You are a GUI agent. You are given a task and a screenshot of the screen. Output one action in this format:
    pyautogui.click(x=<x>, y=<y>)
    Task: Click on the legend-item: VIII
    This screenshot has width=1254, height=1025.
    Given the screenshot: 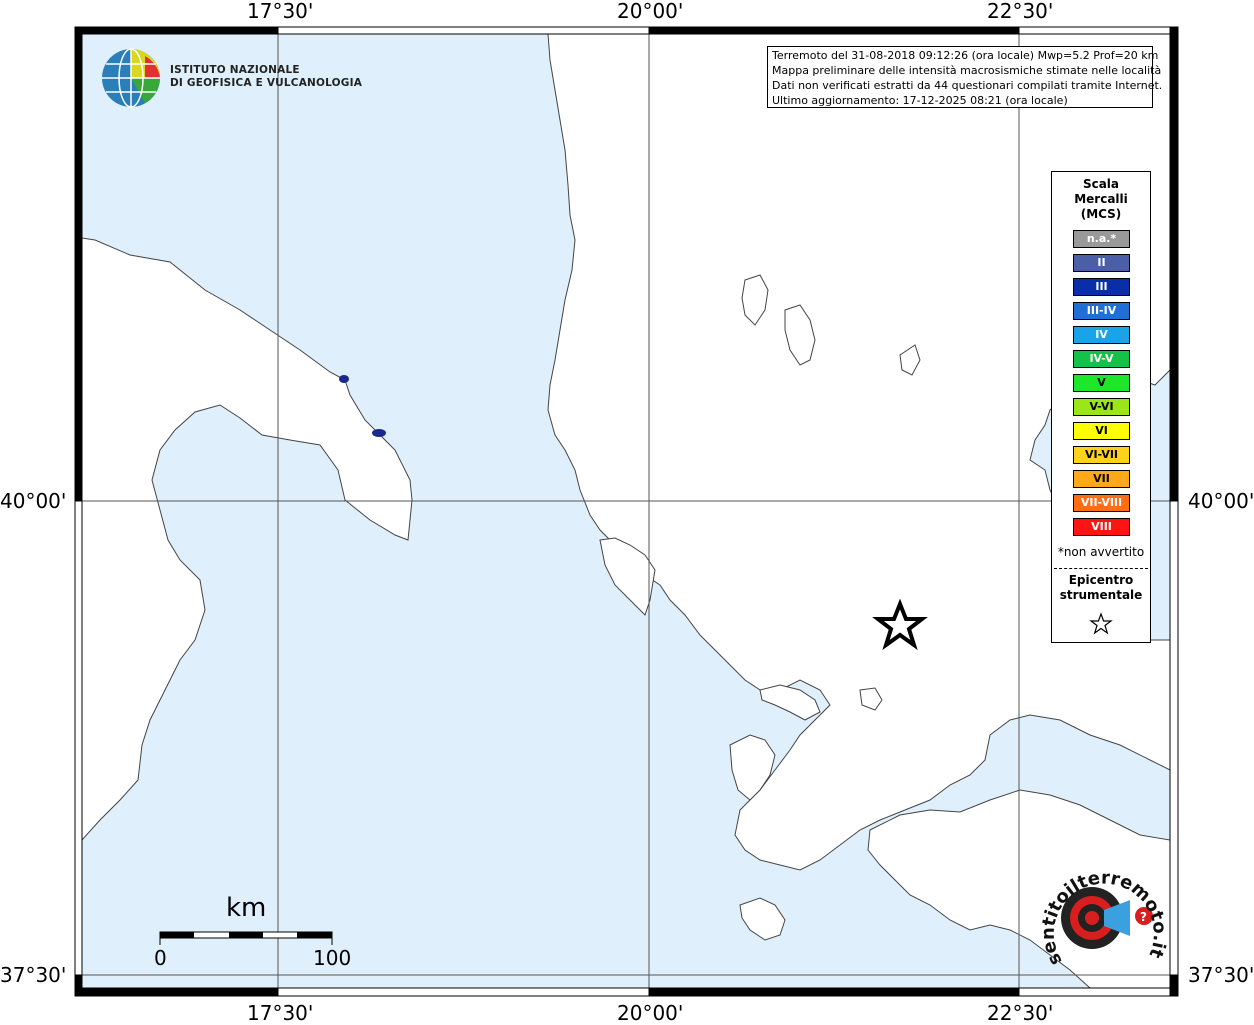 What is the action you would take?
    pyautogui.click(x=1101, y=527)
    